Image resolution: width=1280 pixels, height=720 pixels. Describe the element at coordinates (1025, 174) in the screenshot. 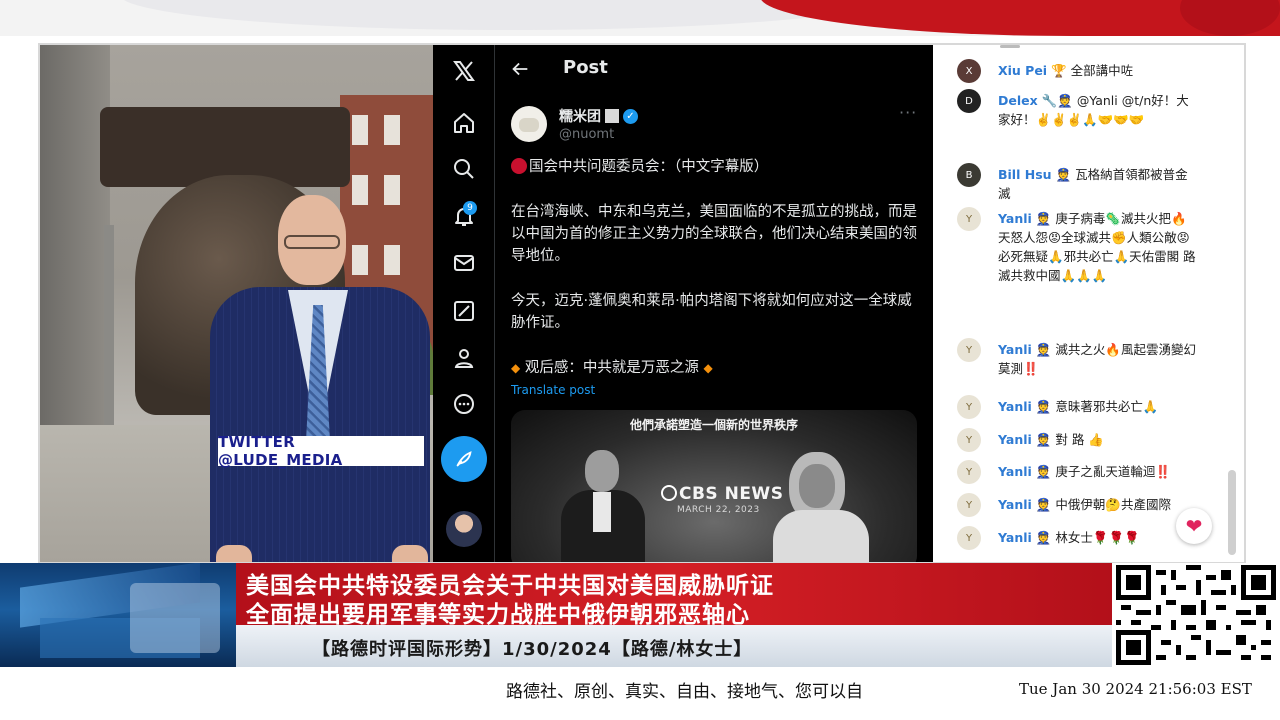

I see `chat-author: Bill Hsu` at that location.